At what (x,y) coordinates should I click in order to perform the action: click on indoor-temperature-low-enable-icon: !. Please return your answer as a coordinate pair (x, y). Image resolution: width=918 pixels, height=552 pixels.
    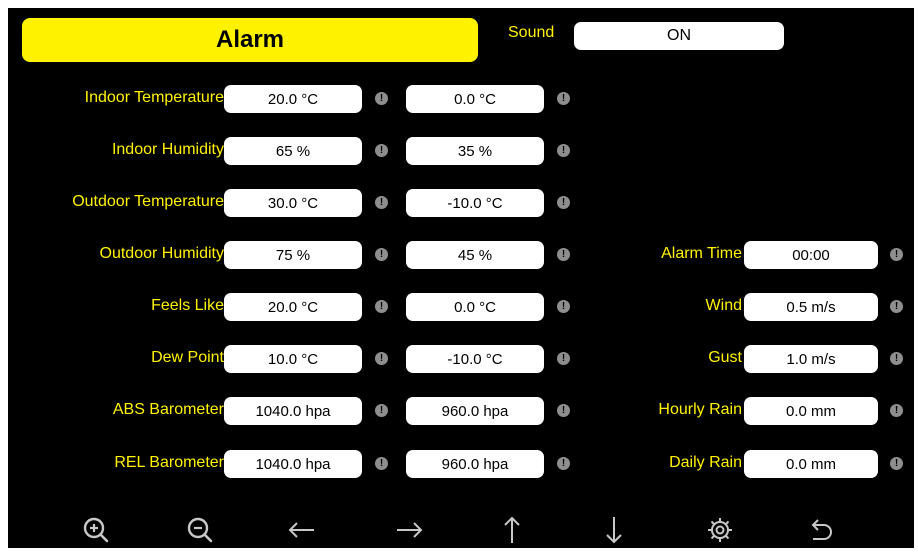
    Looking at the image, I should click on (563, 98).